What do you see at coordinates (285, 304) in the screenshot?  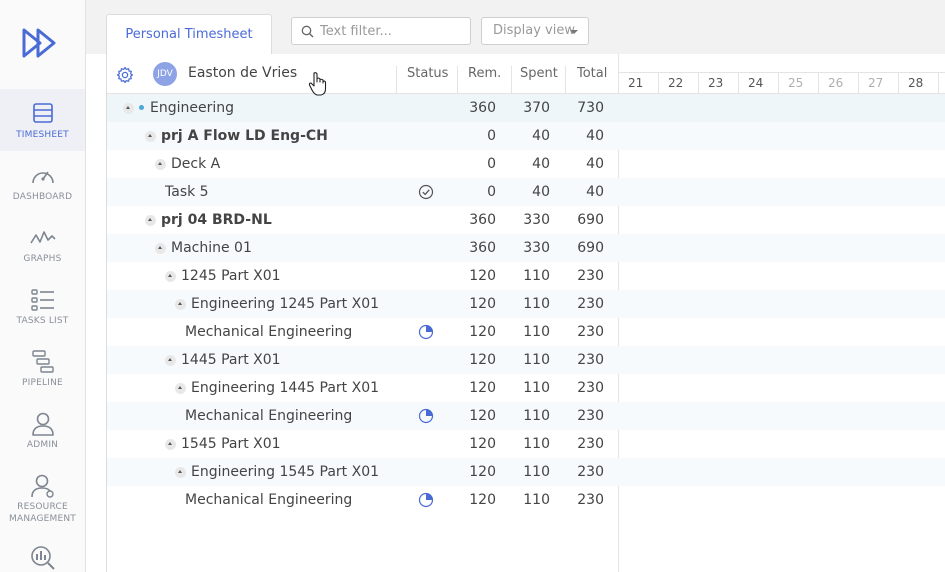 I see `row-name: Engineering 1245 Part X01` at bounding box center [285, 304].